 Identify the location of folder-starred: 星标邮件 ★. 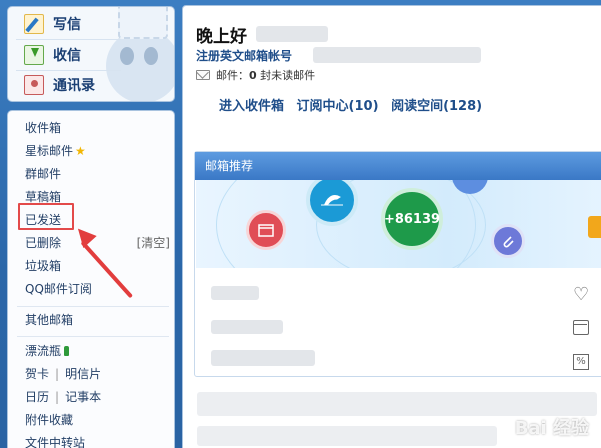
(55, 151).